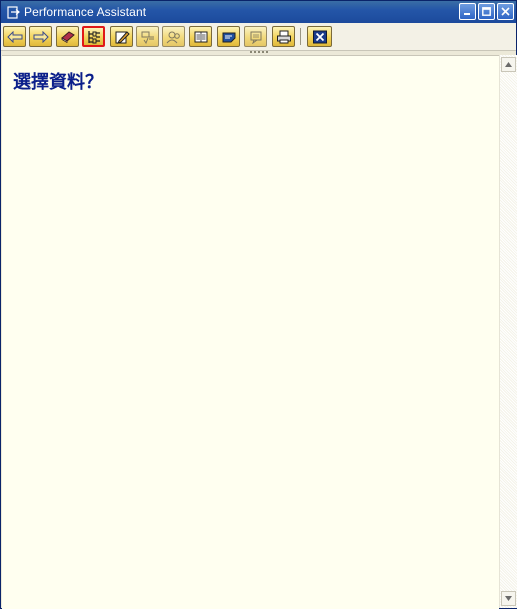 The height and width of the screenshot is (609, 517). I want to click on close-button, so click(319, 36).